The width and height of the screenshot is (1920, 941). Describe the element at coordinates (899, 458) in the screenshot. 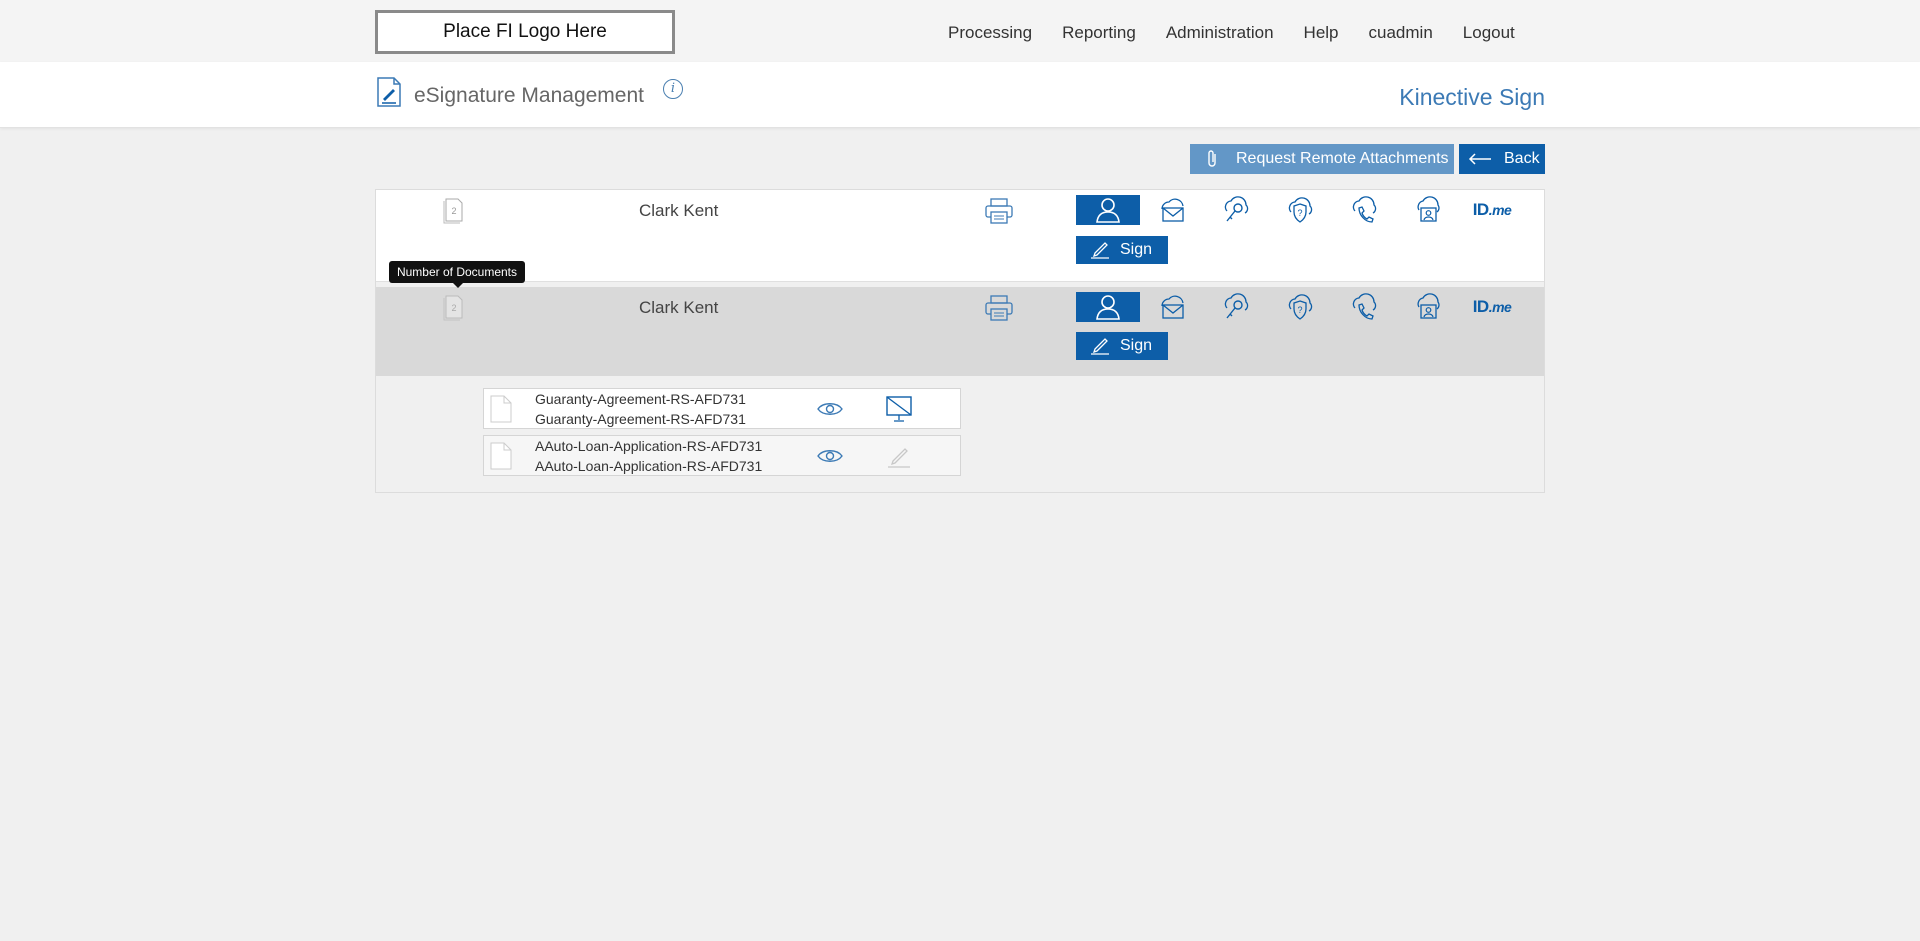

I see `sign-disabled-icon` at that location.